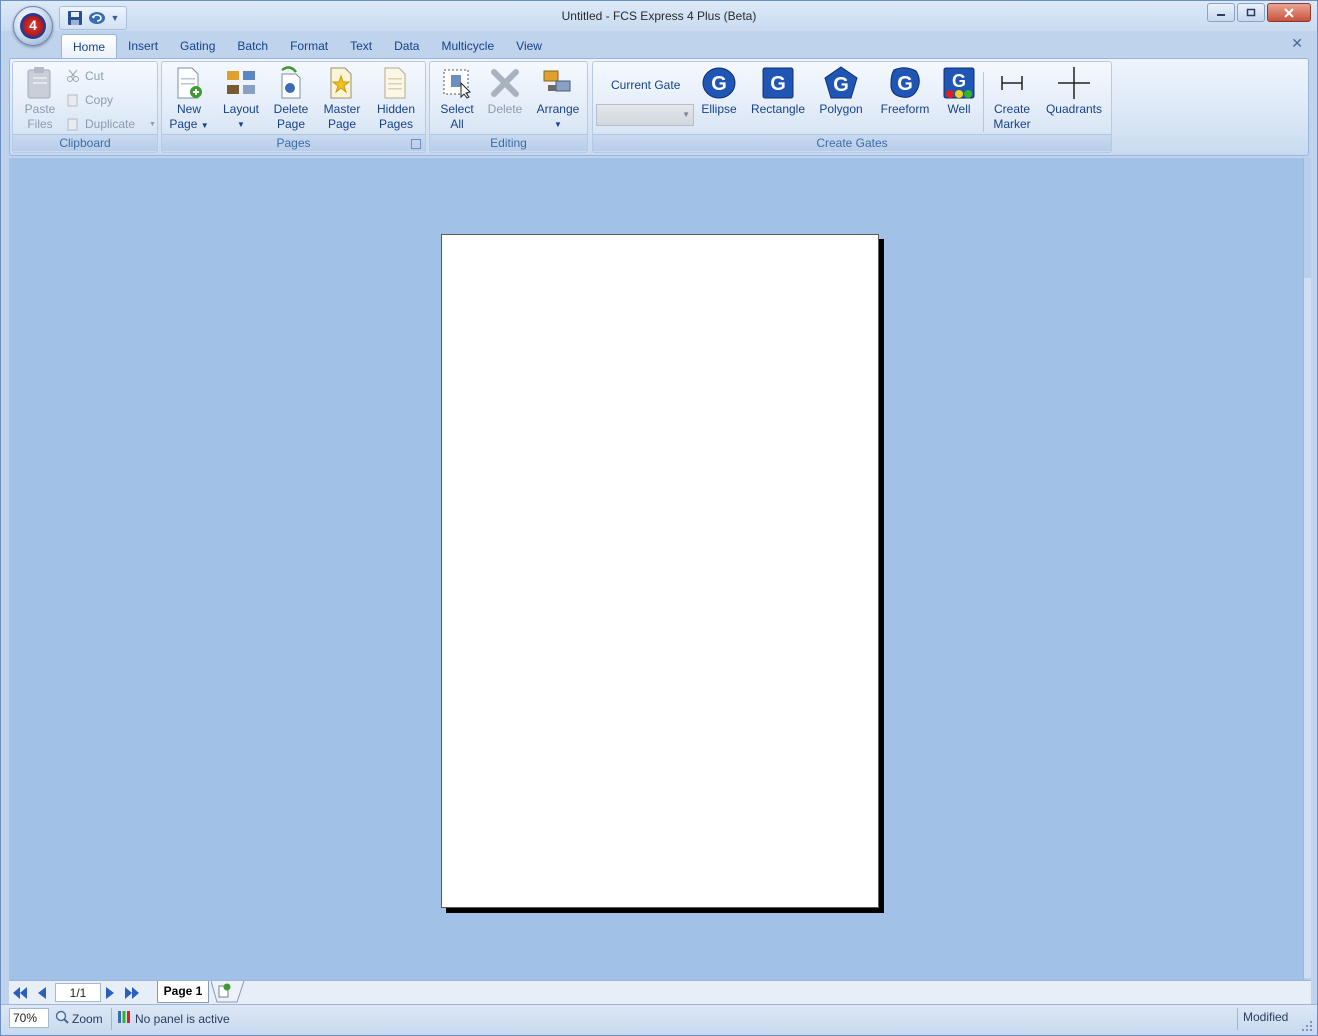 The image size is (1318, 1036). I want to click on title-bar: ▼ Untitled - FCS Express 4 Plus (Beta), so click(659, 16).